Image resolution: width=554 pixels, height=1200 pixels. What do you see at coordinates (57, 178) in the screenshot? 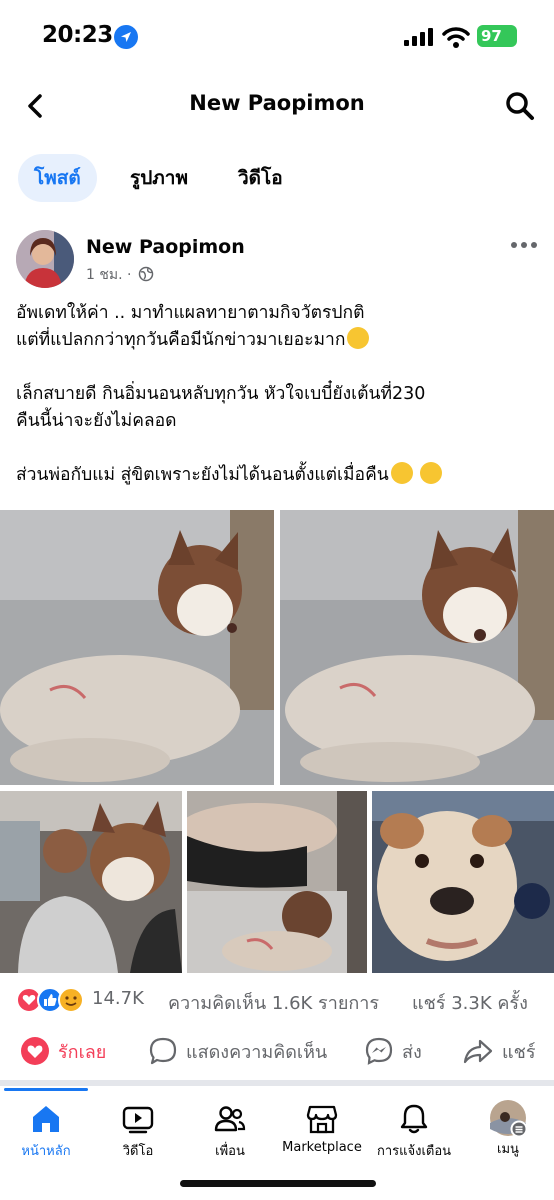
I see `tab-posts: โพสต์` at bounding box center [57, 178].